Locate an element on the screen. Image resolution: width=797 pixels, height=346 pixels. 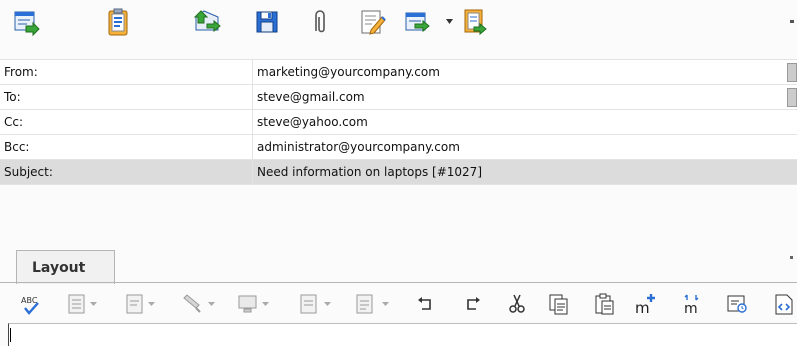
copy-icon is located at coordinates (559, 304).